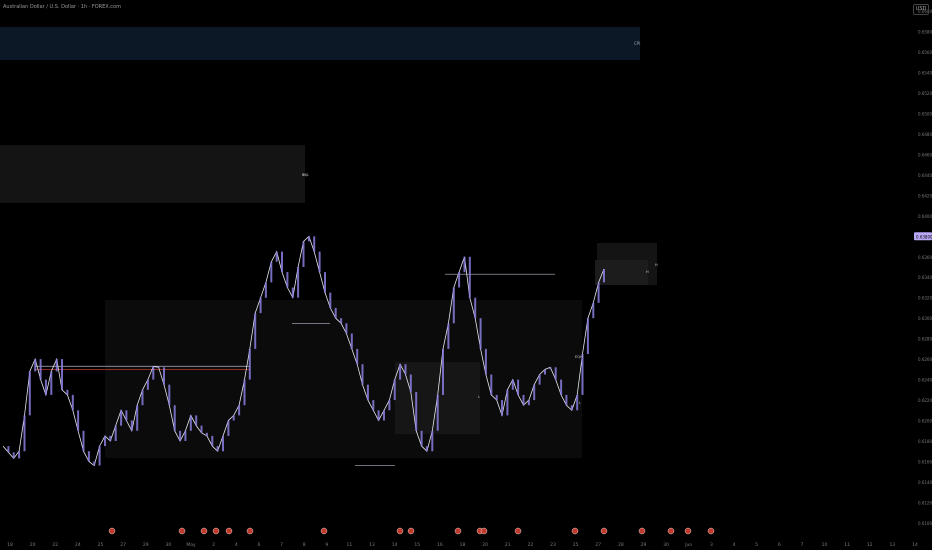 This screenshot has width=932, height=550. What do you see at coordinates (213, 545) in the screenshot?
I see `time-tick-label: 2` at bounding box center [213, 545].